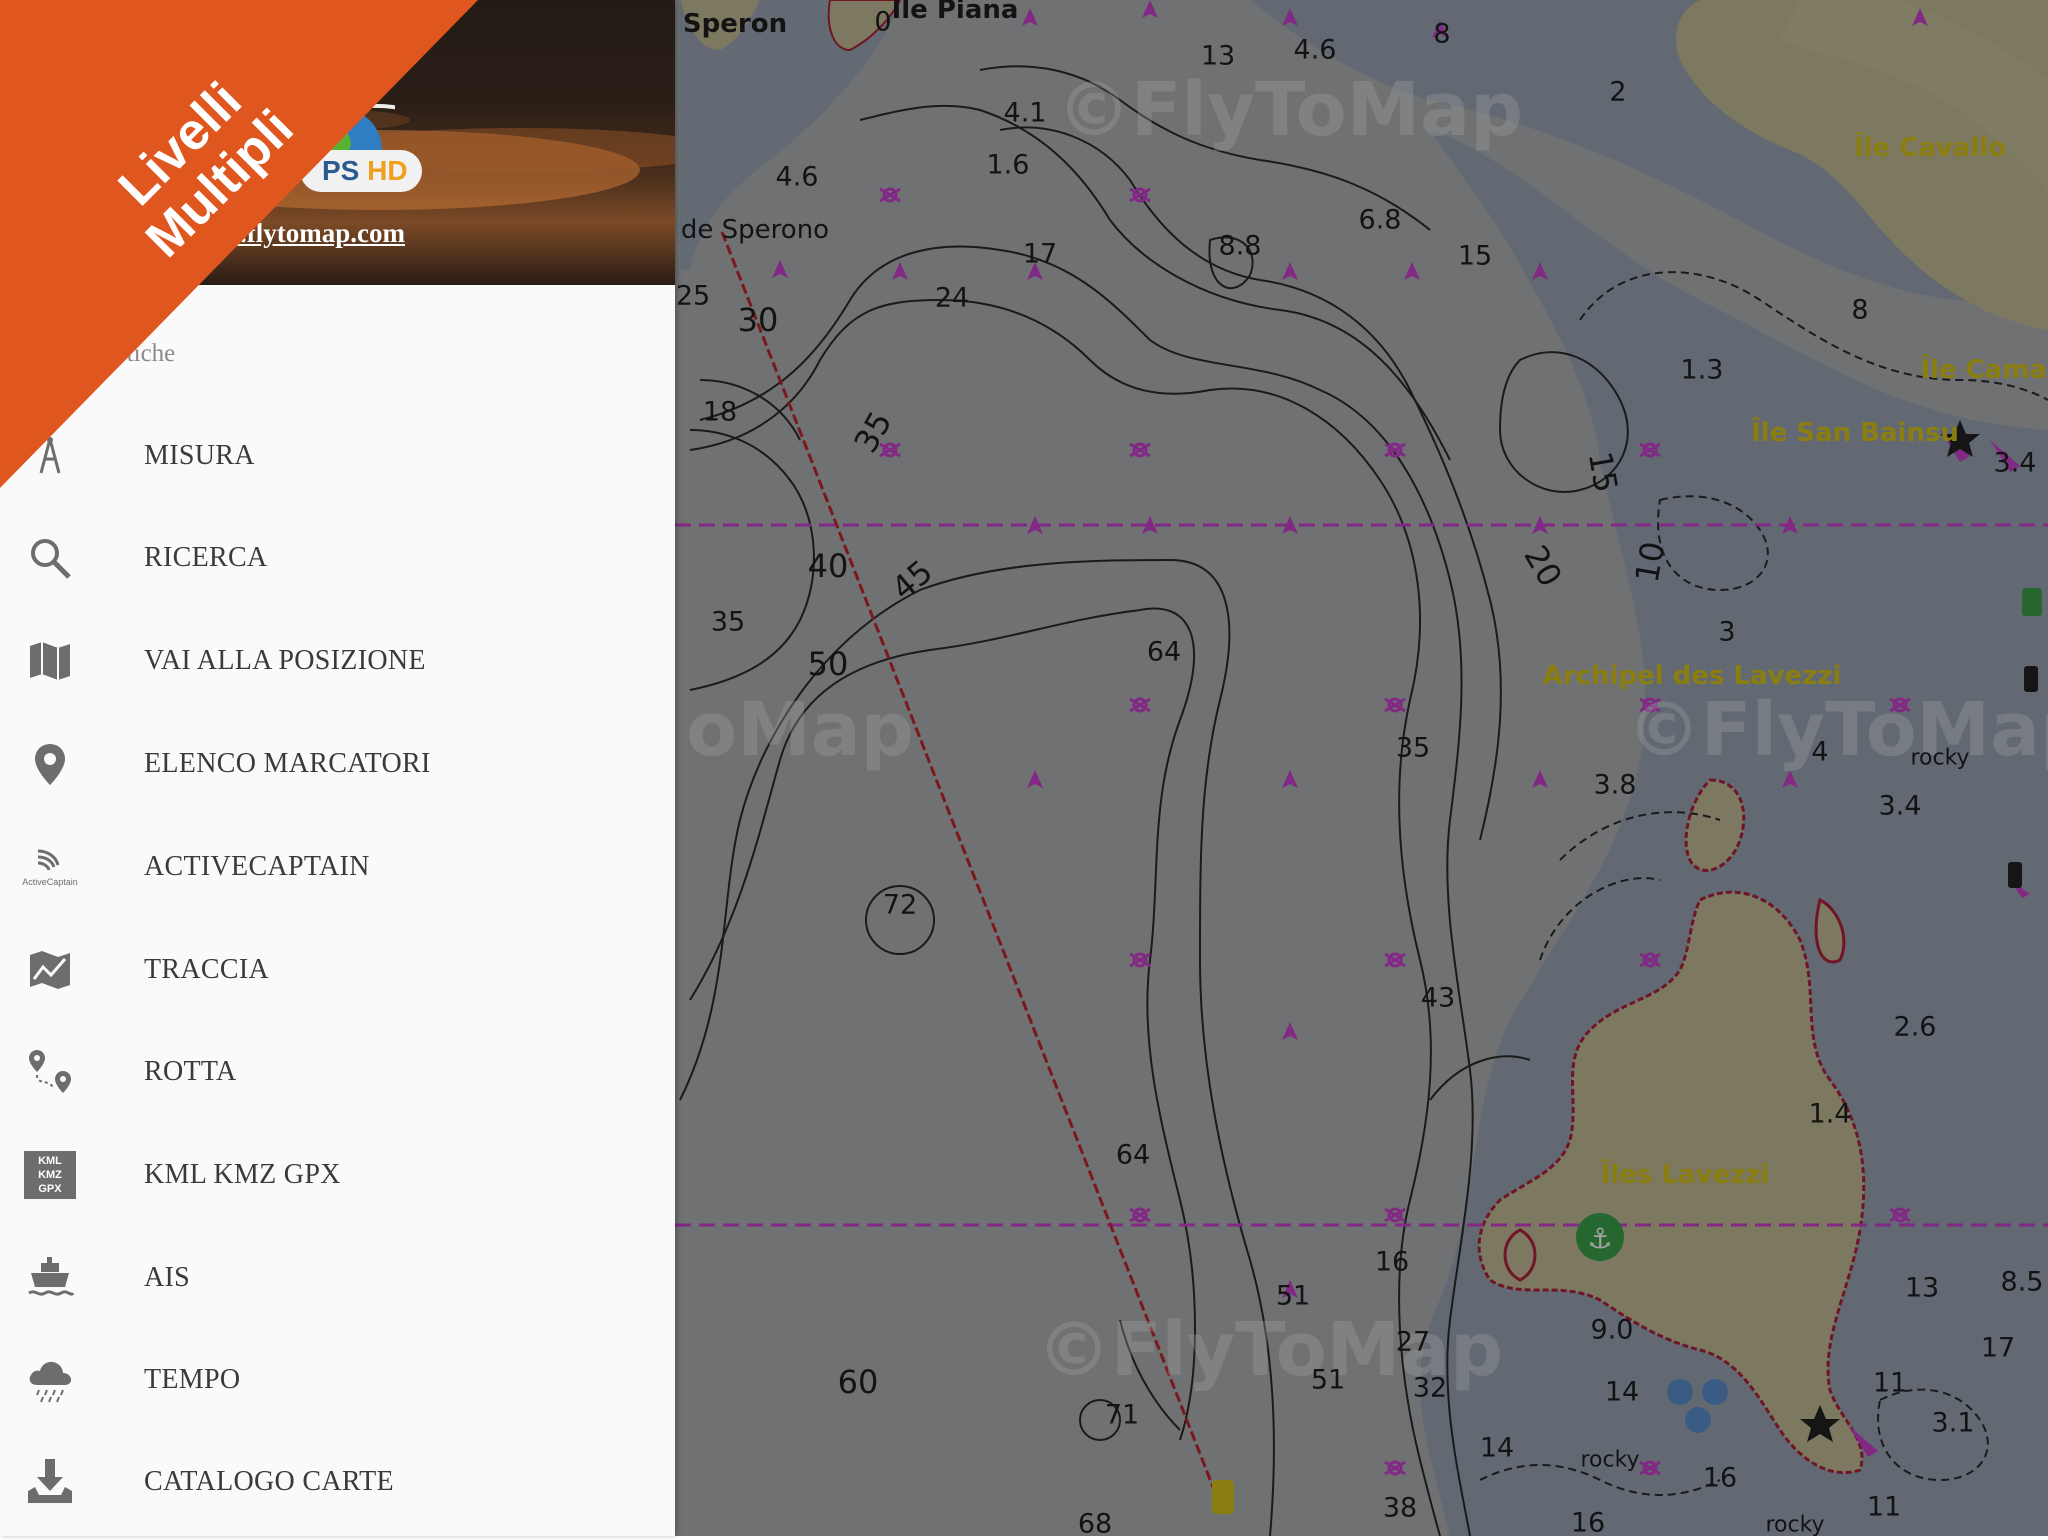 The image size is (2048, 1540). I want to click on menu-item-misura: MISURA, so click(337, 456).